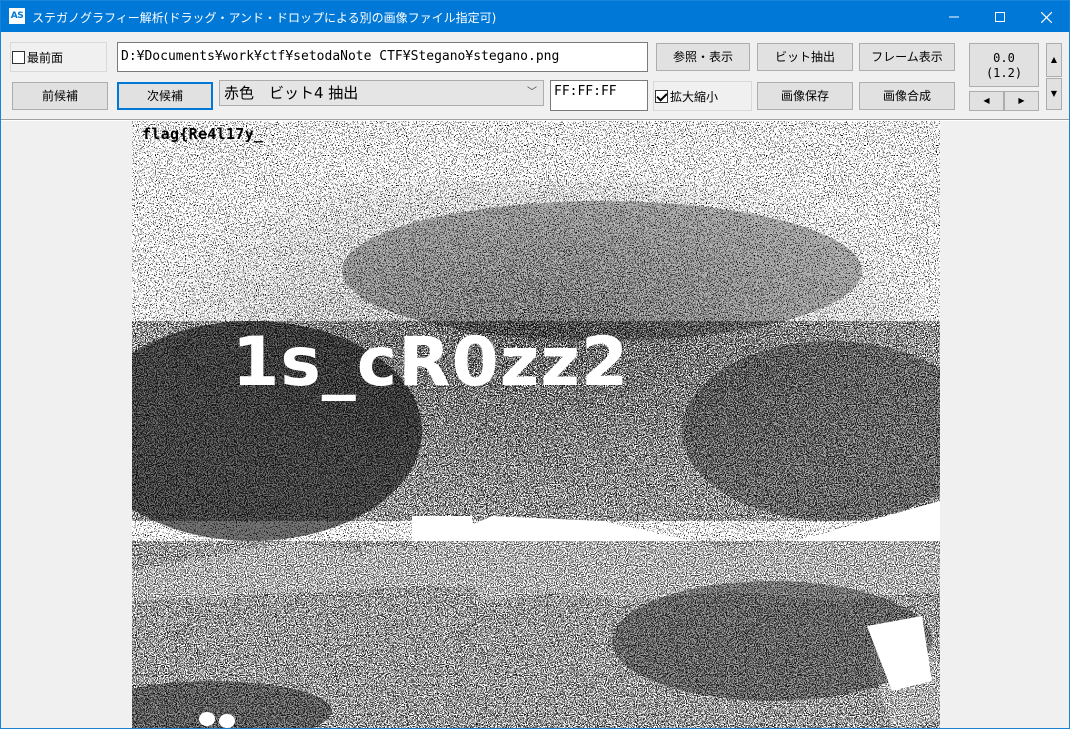  I want to click on topmost-checkbox: 最前面, so click(37, 57).